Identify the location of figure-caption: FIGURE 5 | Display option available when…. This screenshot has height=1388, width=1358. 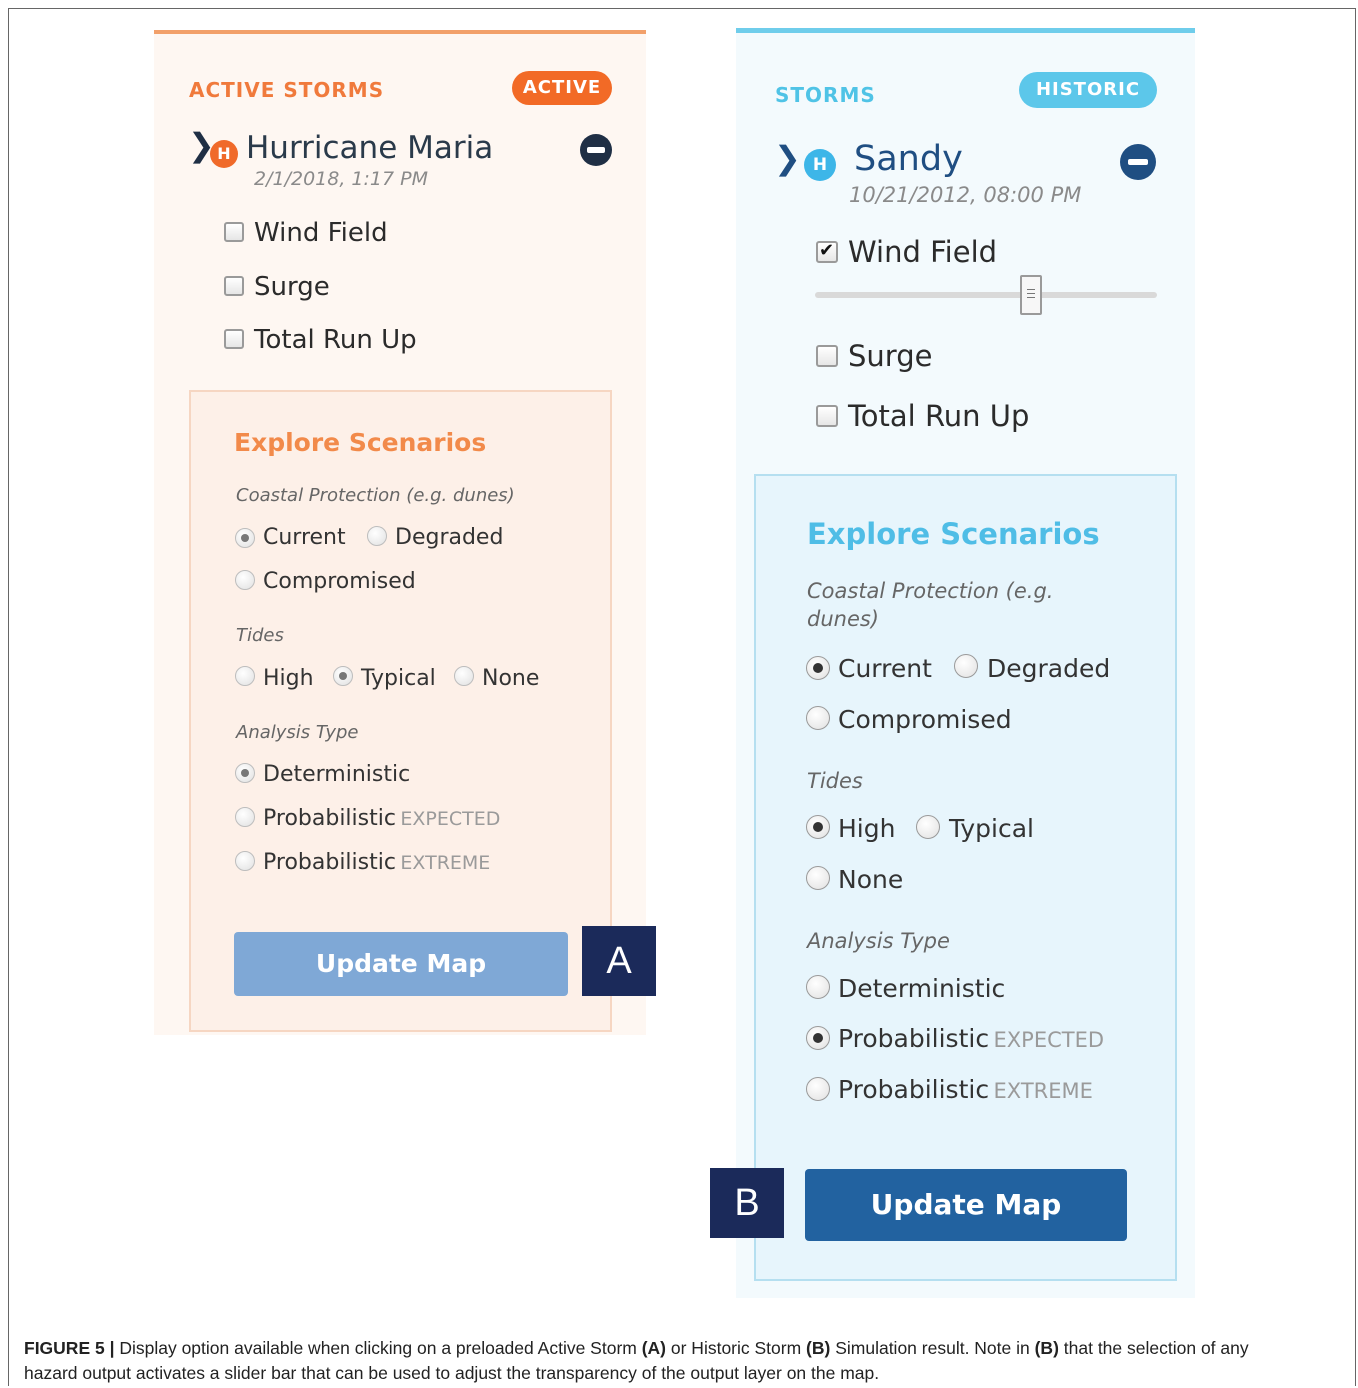
(684, 1361).